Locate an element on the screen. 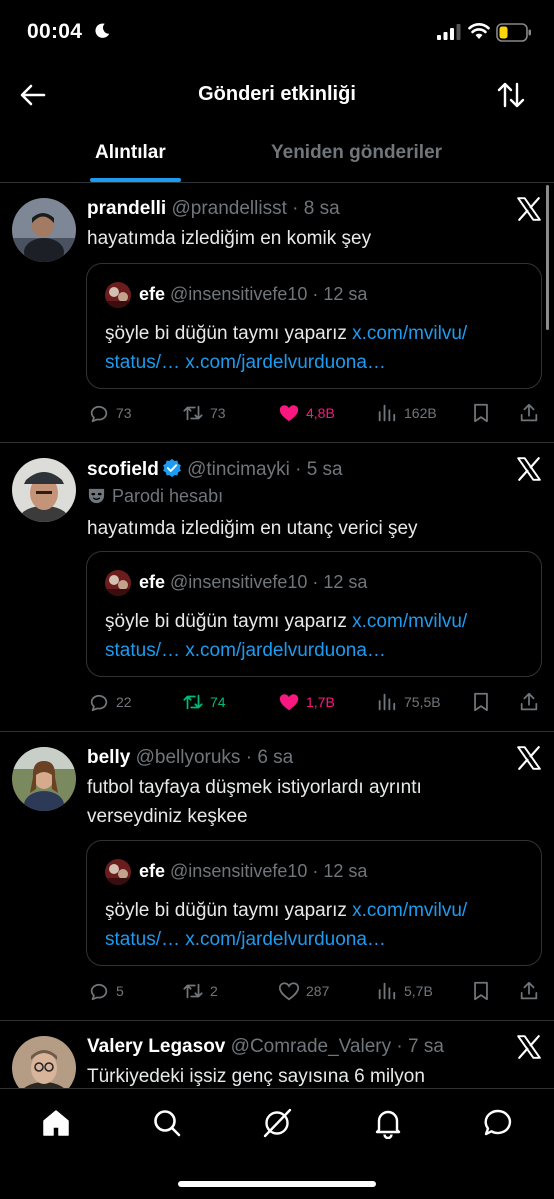 The width and height of the screenshot is (554, 1199). repost-button: 73 is located at coordinates (204, 413).